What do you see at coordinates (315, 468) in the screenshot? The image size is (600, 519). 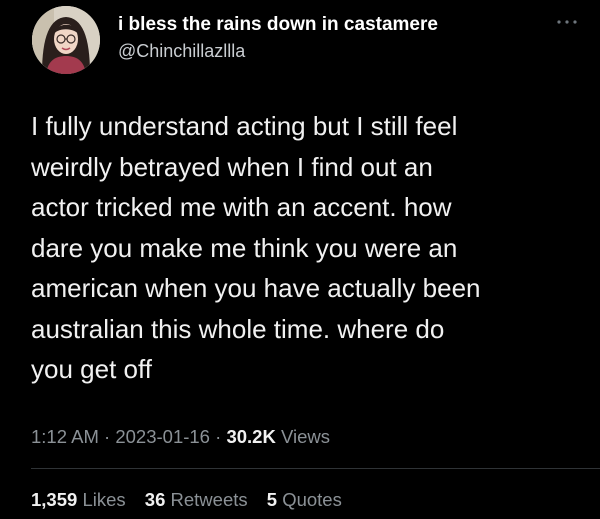 I see `divider` at bounding box center [315, 468].